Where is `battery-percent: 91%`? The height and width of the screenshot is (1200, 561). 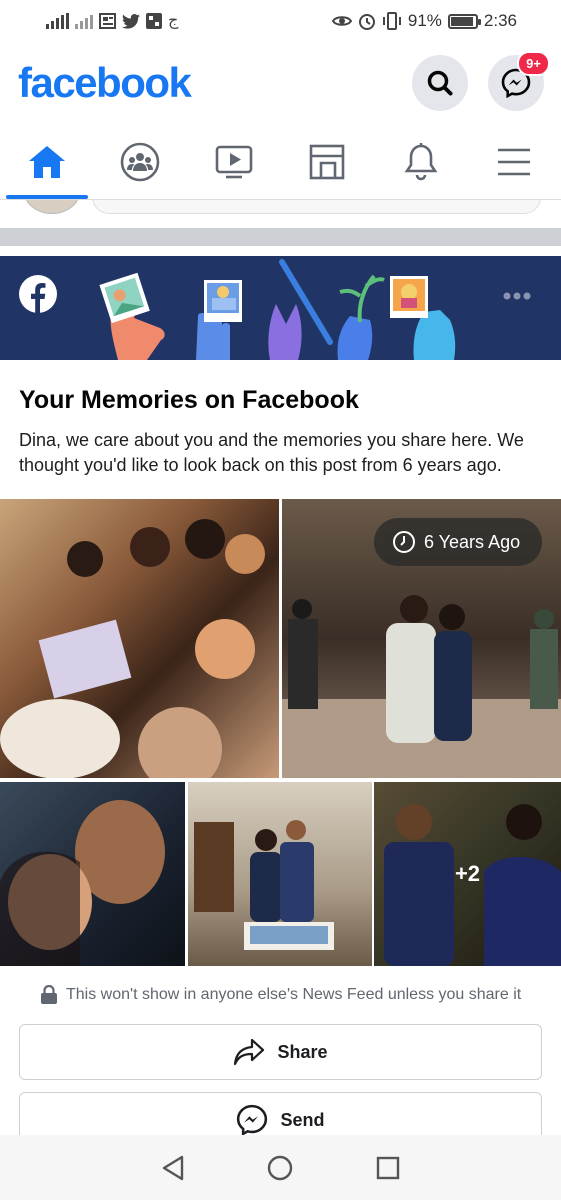
battery-percent: 91% is located at coordinates (424, 20).